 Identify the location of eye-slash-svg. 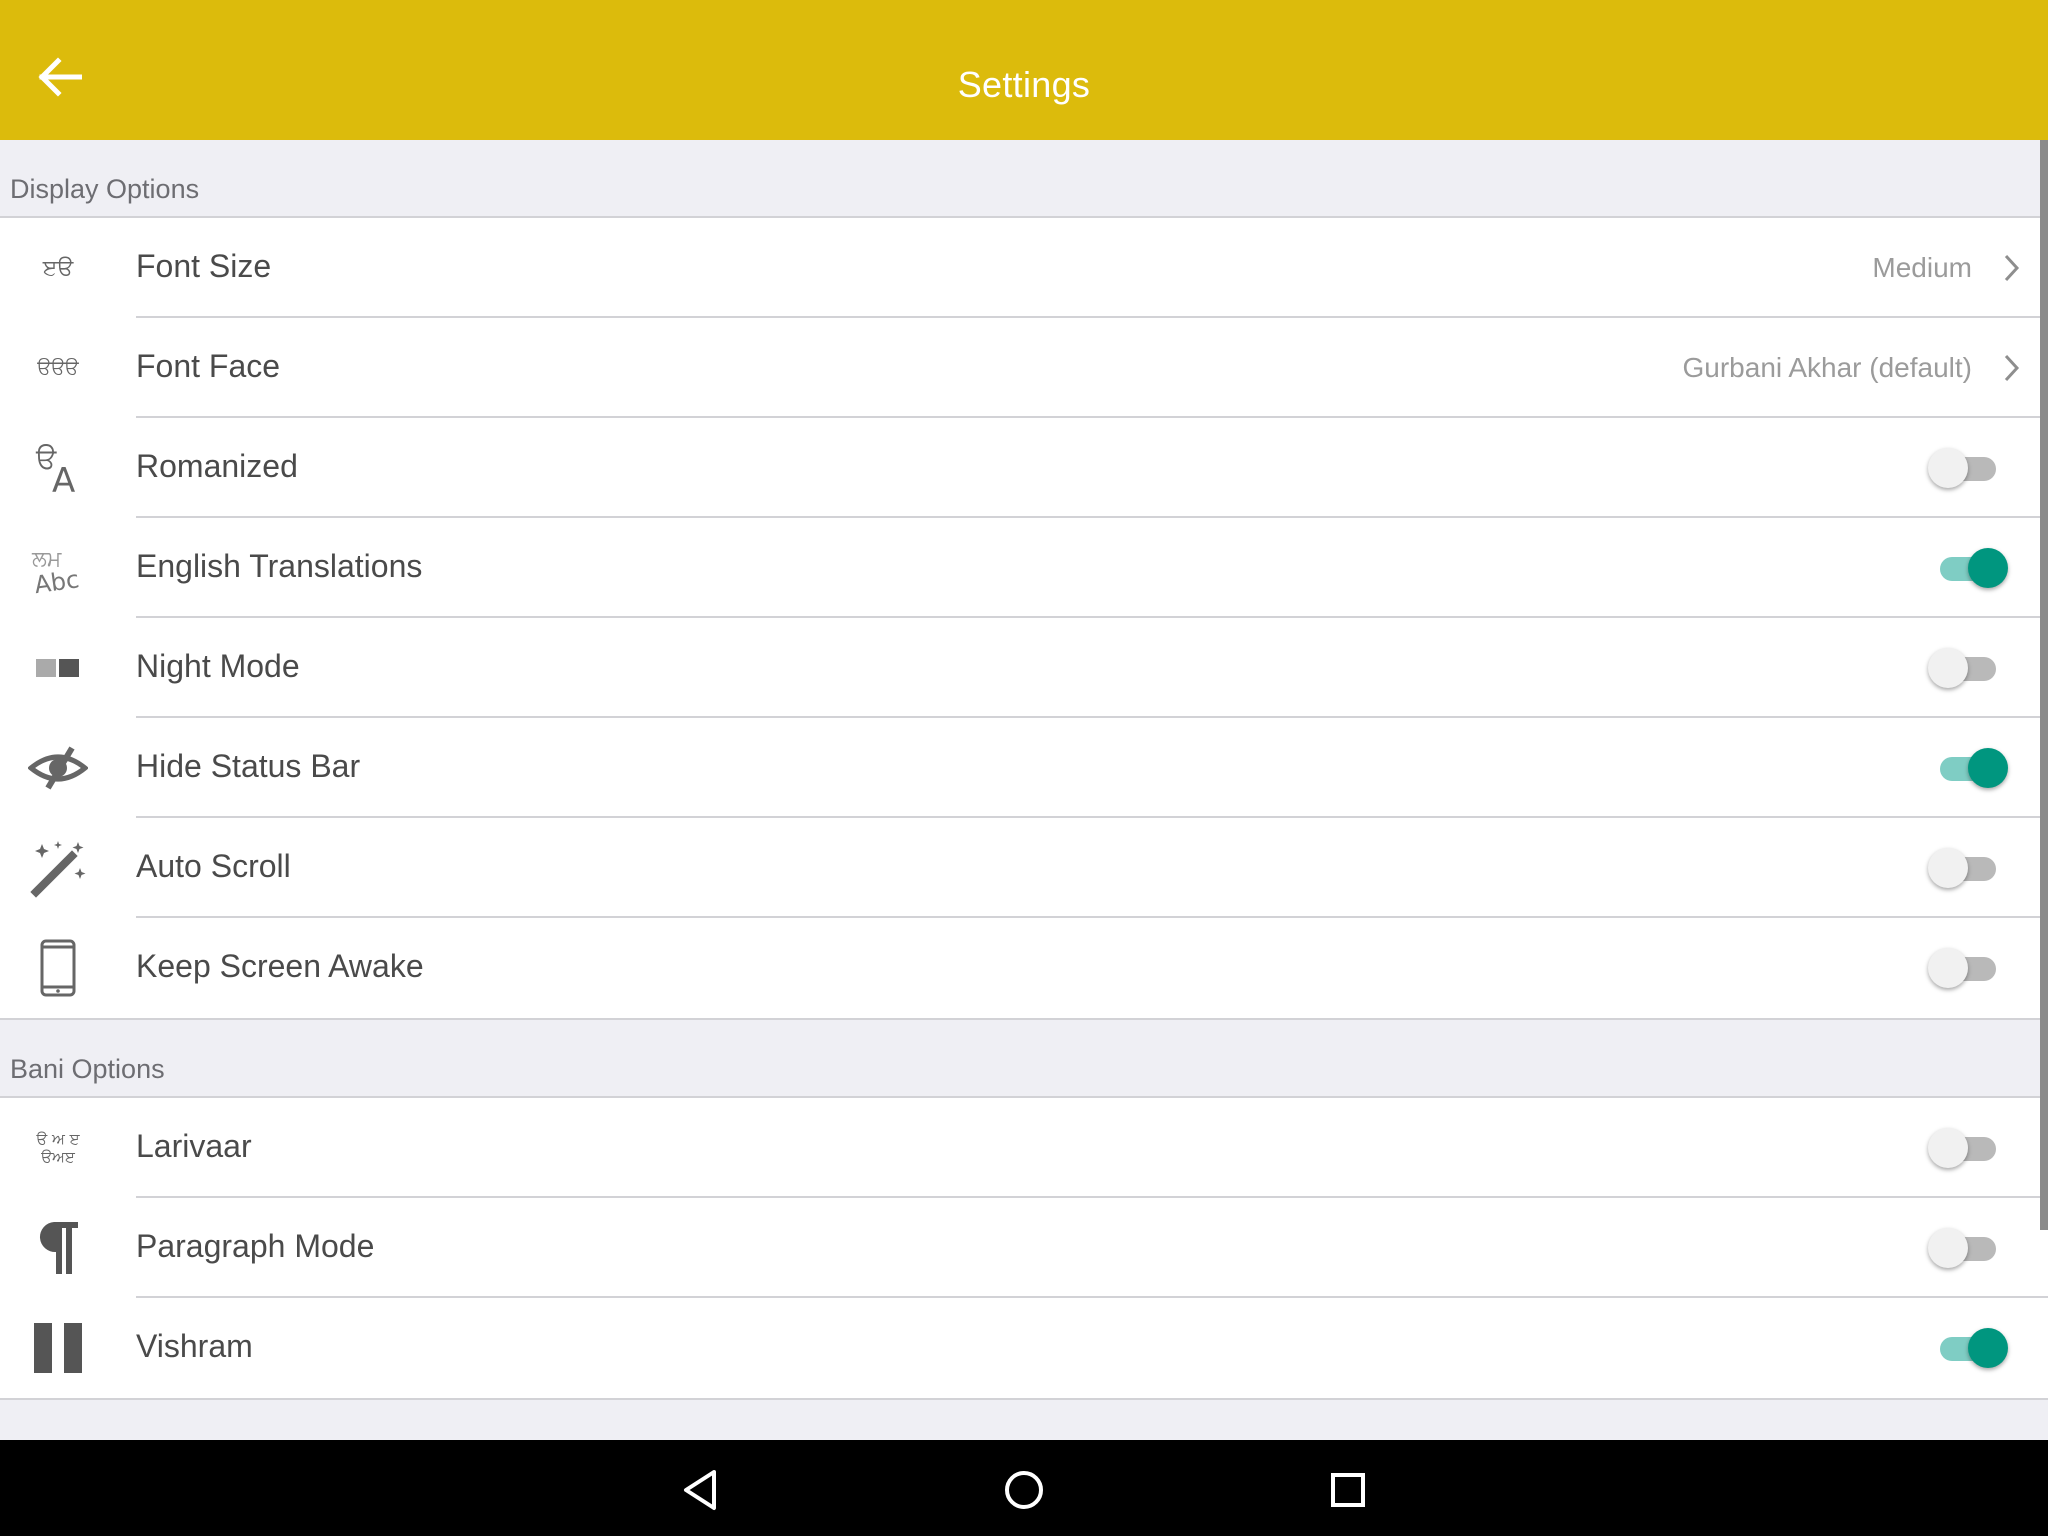
(58, 768).